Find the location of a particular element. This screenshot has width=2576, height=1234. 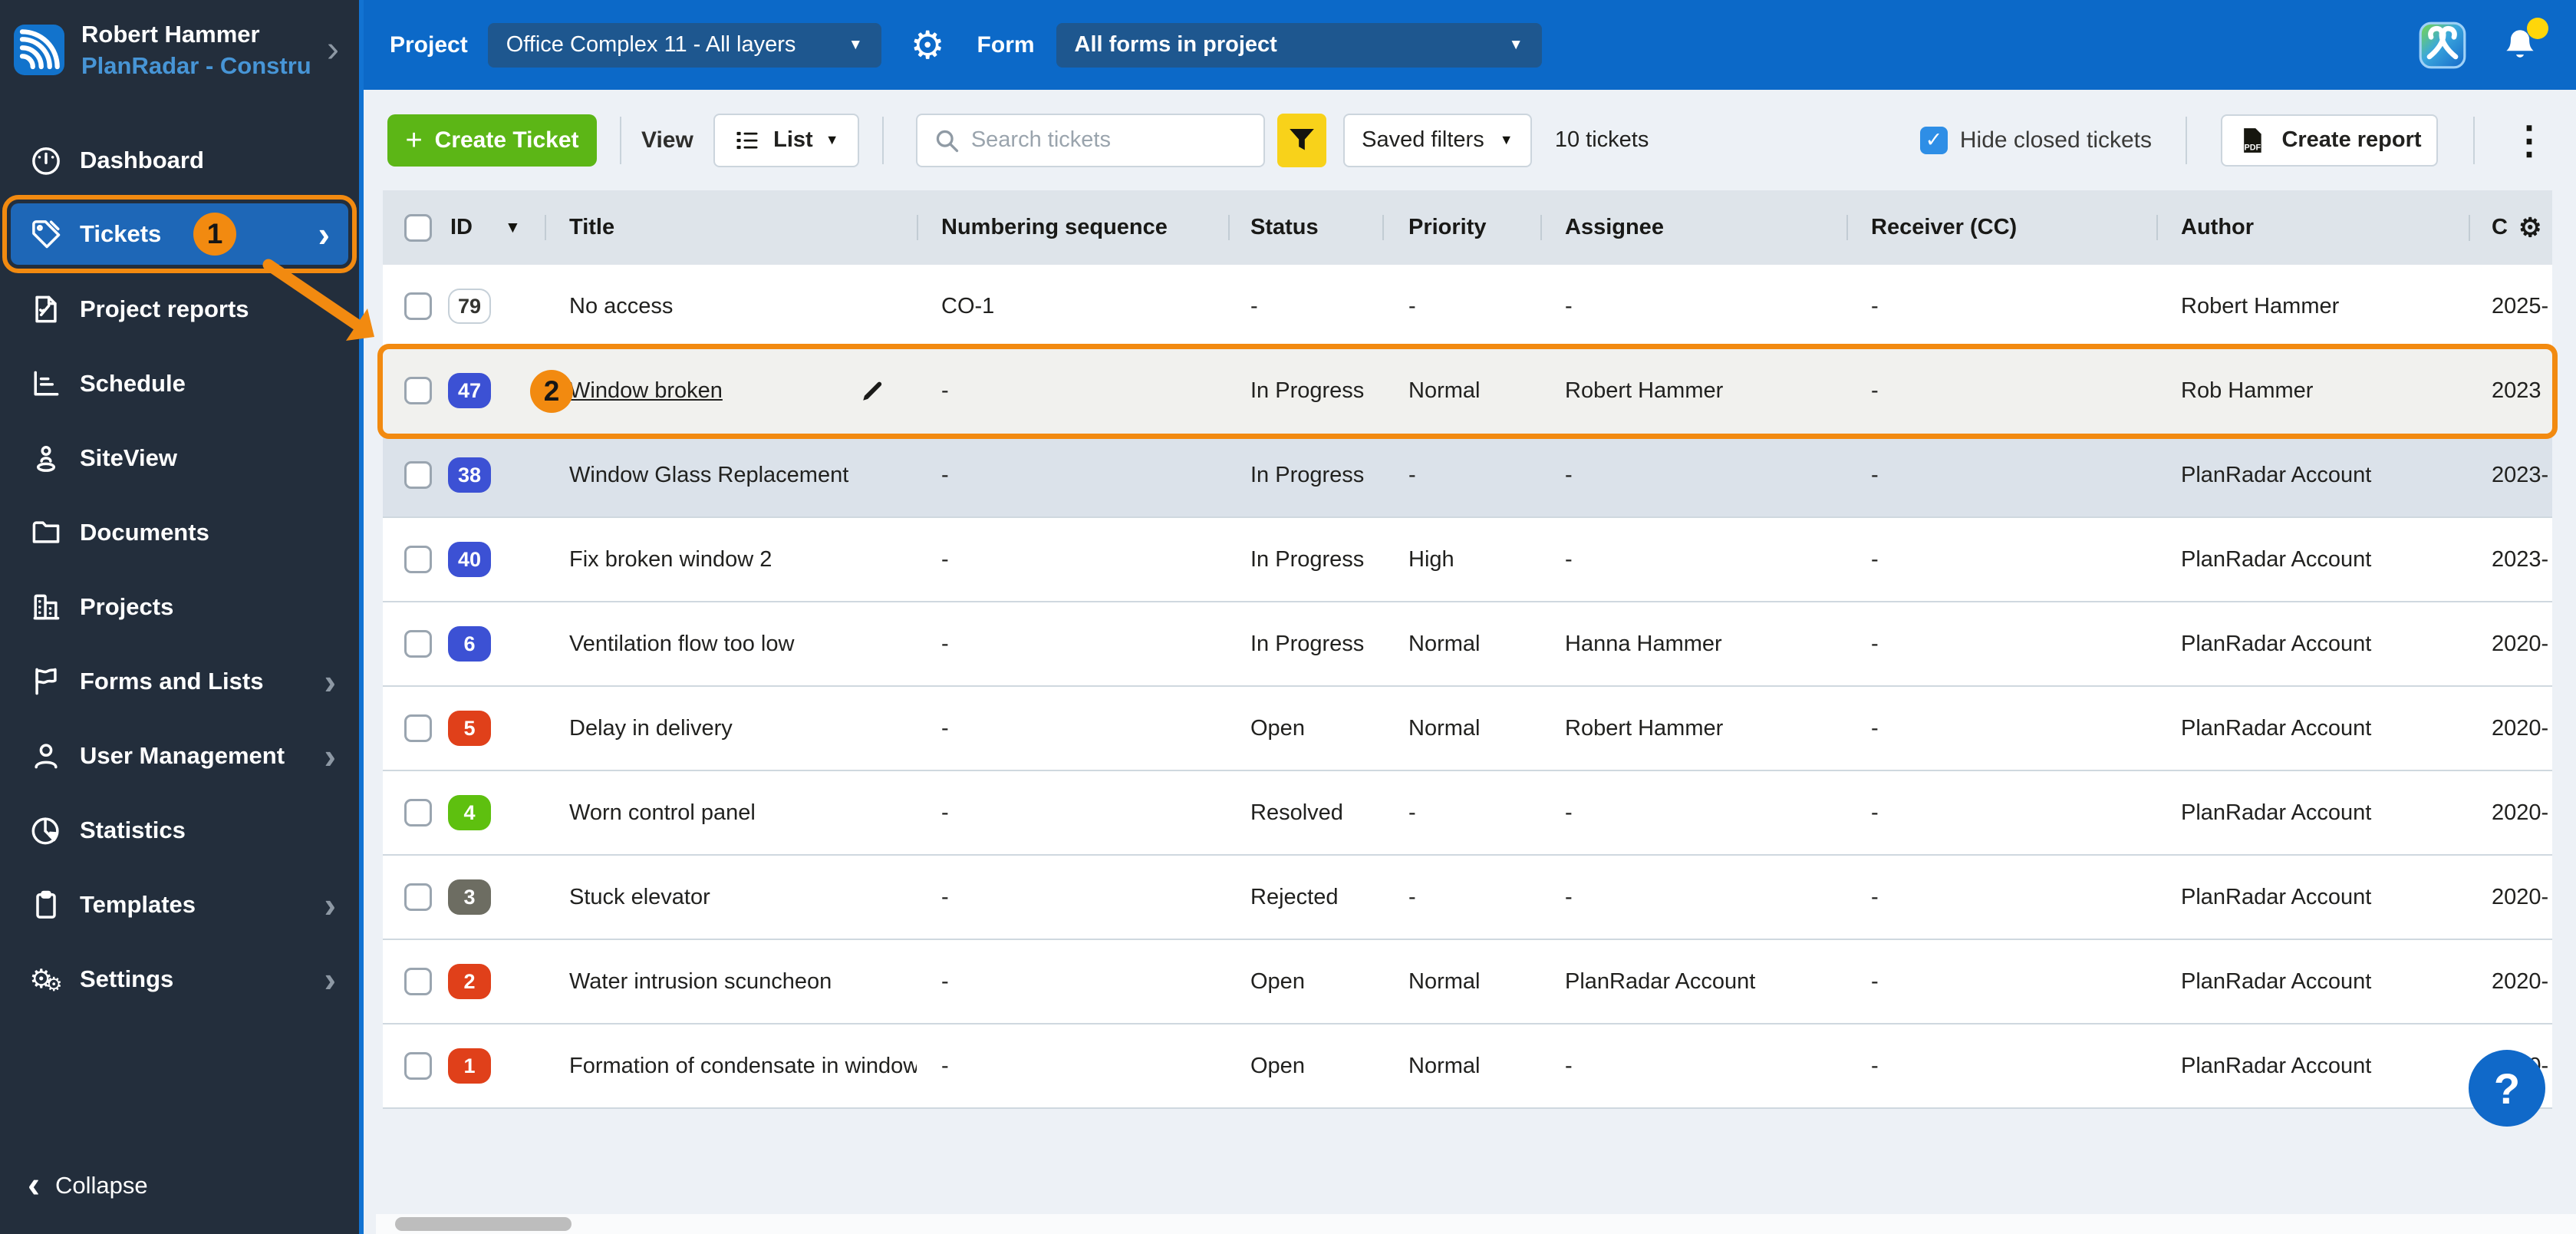

ticket-title: Fix broken window 2 is located at coordinates (670, 559).